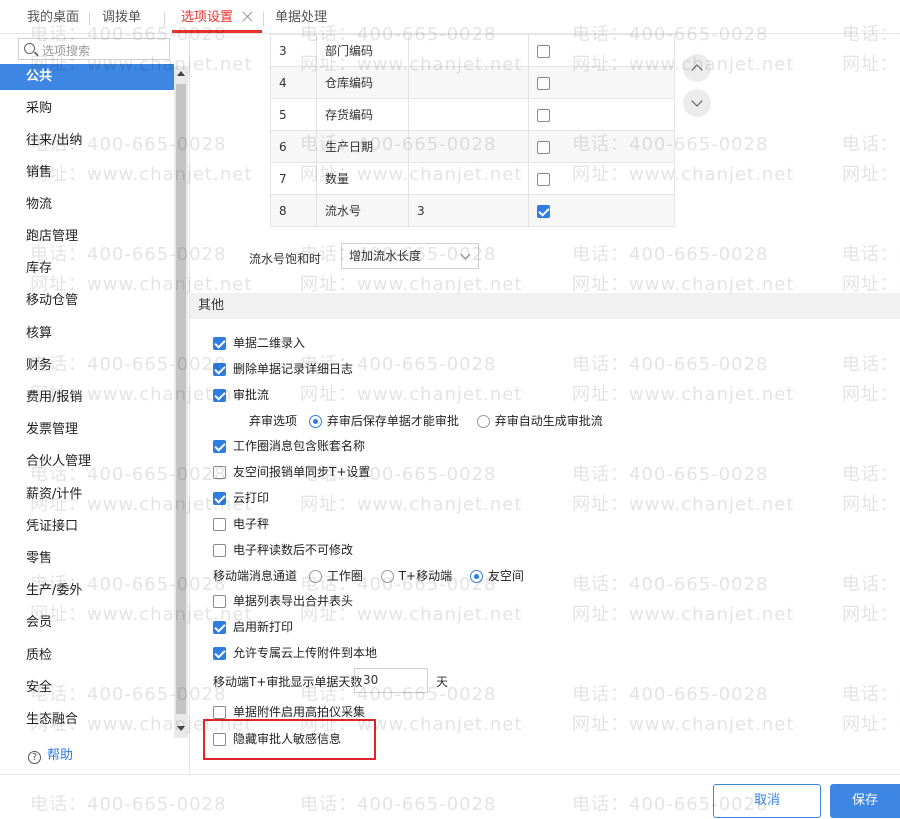  I want to click on option-label: 电子秤读数后不可修改, so click(293, 550).